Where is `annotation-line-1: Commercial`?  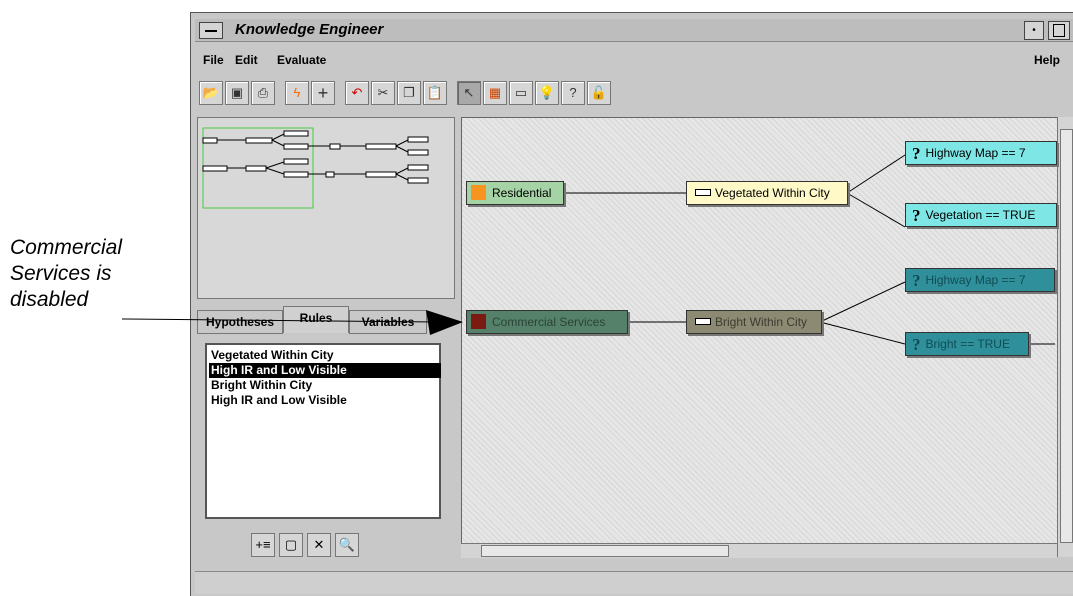 annotation-line-1: Commercial is located at coordinates (66, 247).